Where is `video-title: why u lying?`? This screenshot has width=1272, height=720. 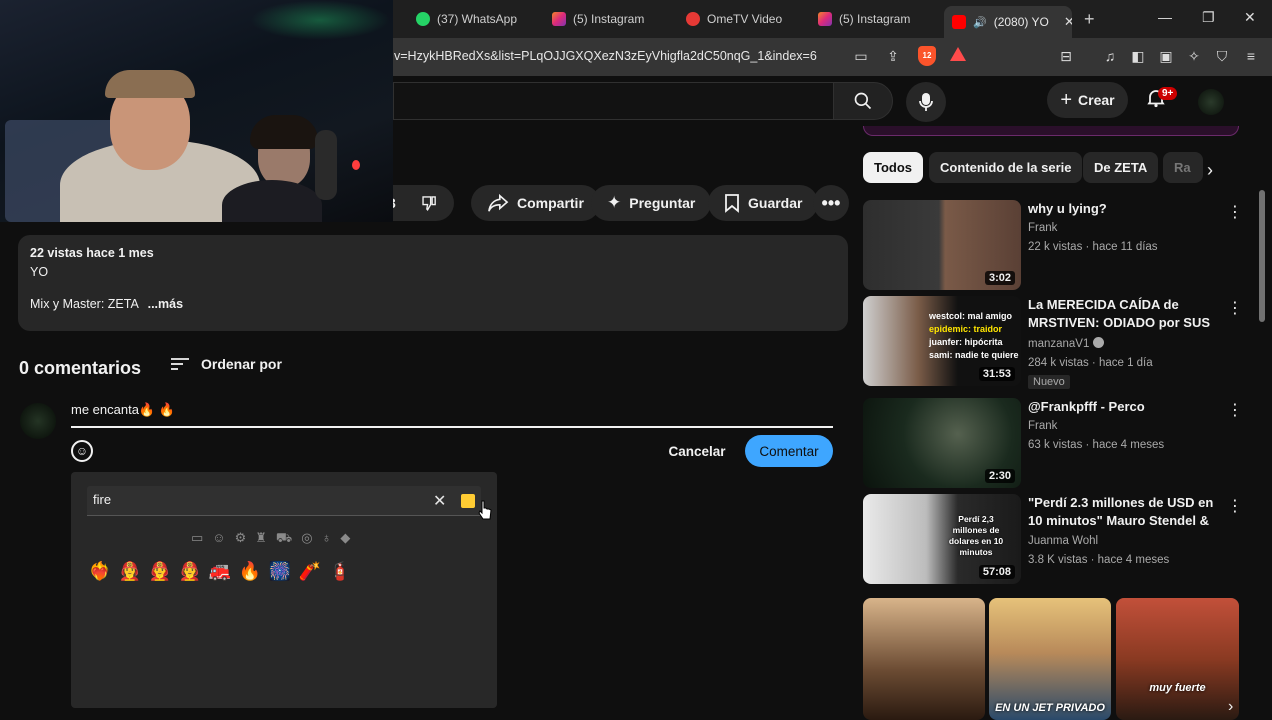
video-title: why u lying? is located at coordinates (1125, 209).